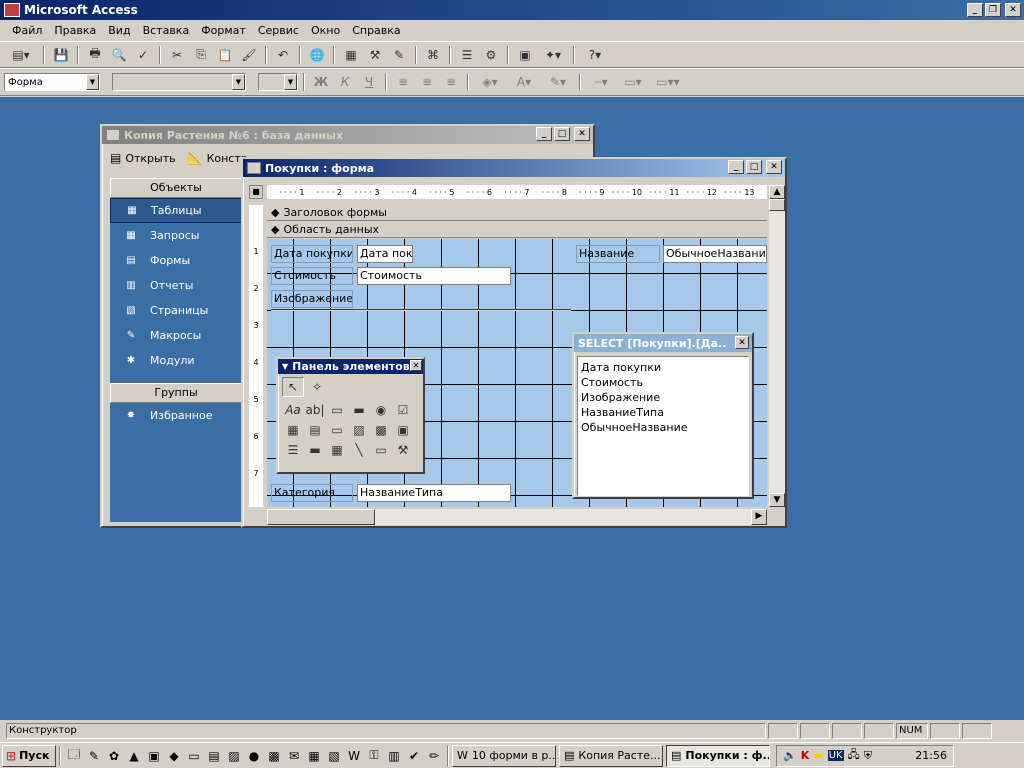 This screenshot has height=768, width=1024. What do you see at coordinates (334, 756) in the screenshot?
I see `quicklaunch-publisher-icon: ▧` at bounding box center [334, 756].